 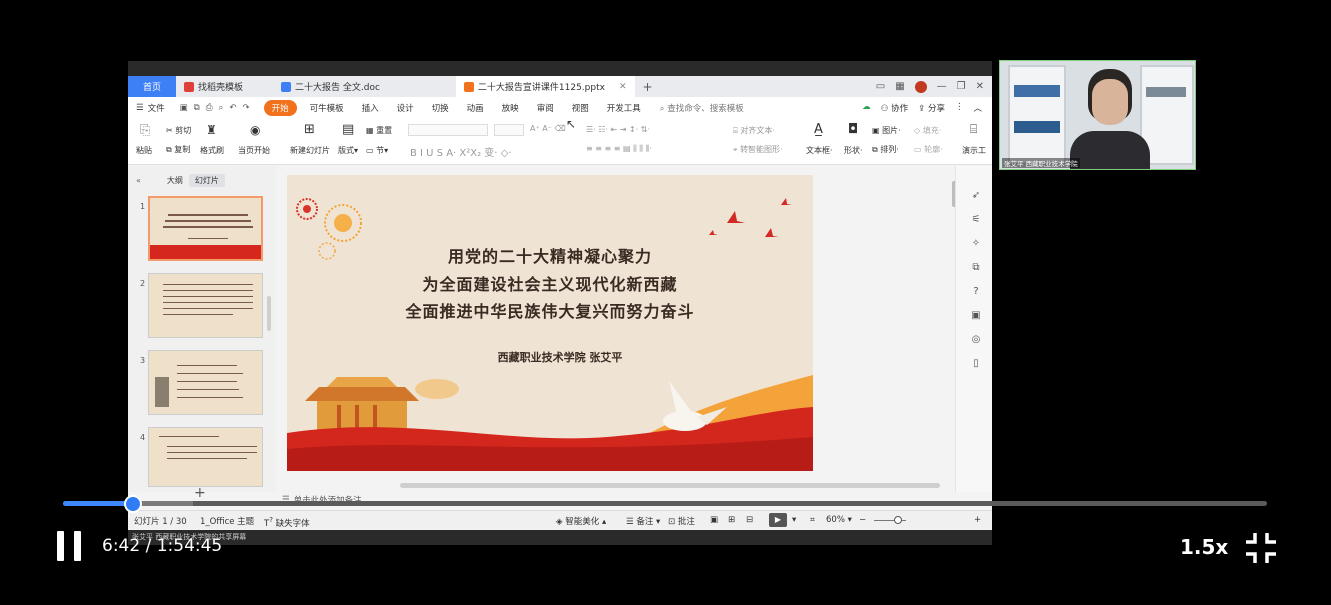 I want to click on command-search: ⌕ 查找命令、搜索模板, so click(x=702, y=108).